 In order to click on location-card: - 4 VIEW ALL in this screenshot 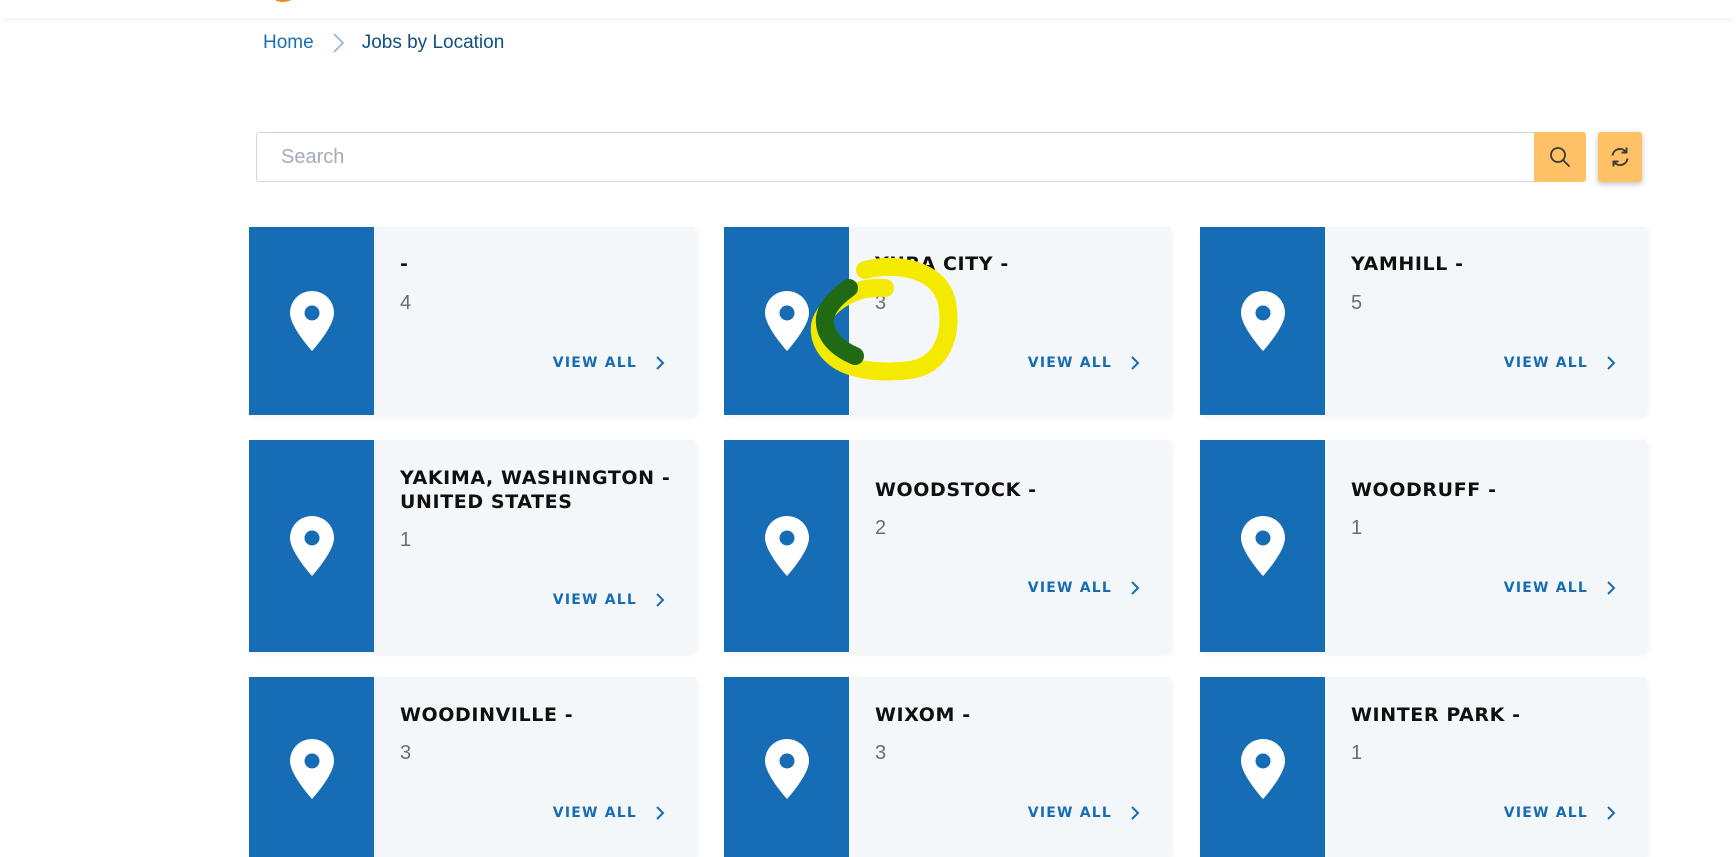, I will do `click(472, 321)`.